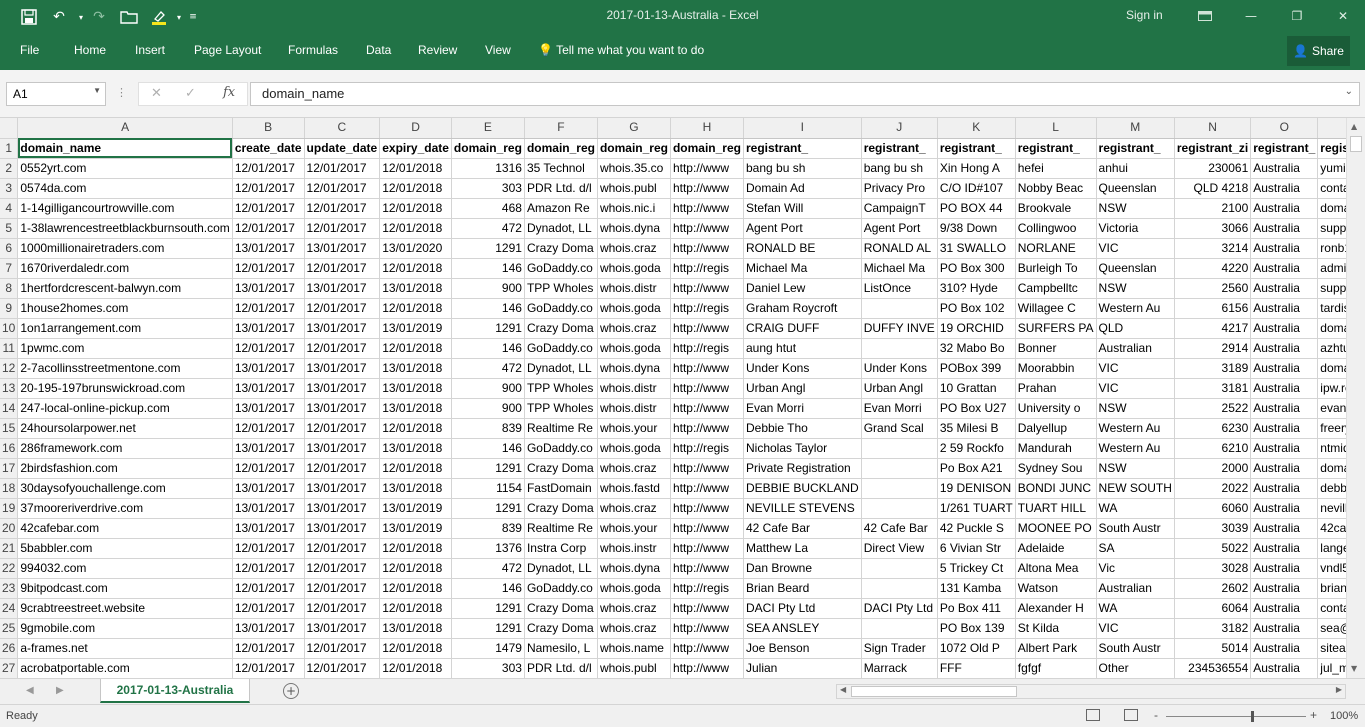  What do you see at coordinates (1331, 528) in the screenshot?
I see `cell: 42cafebar@domainprivacy` at bounding box center [1331, 528].